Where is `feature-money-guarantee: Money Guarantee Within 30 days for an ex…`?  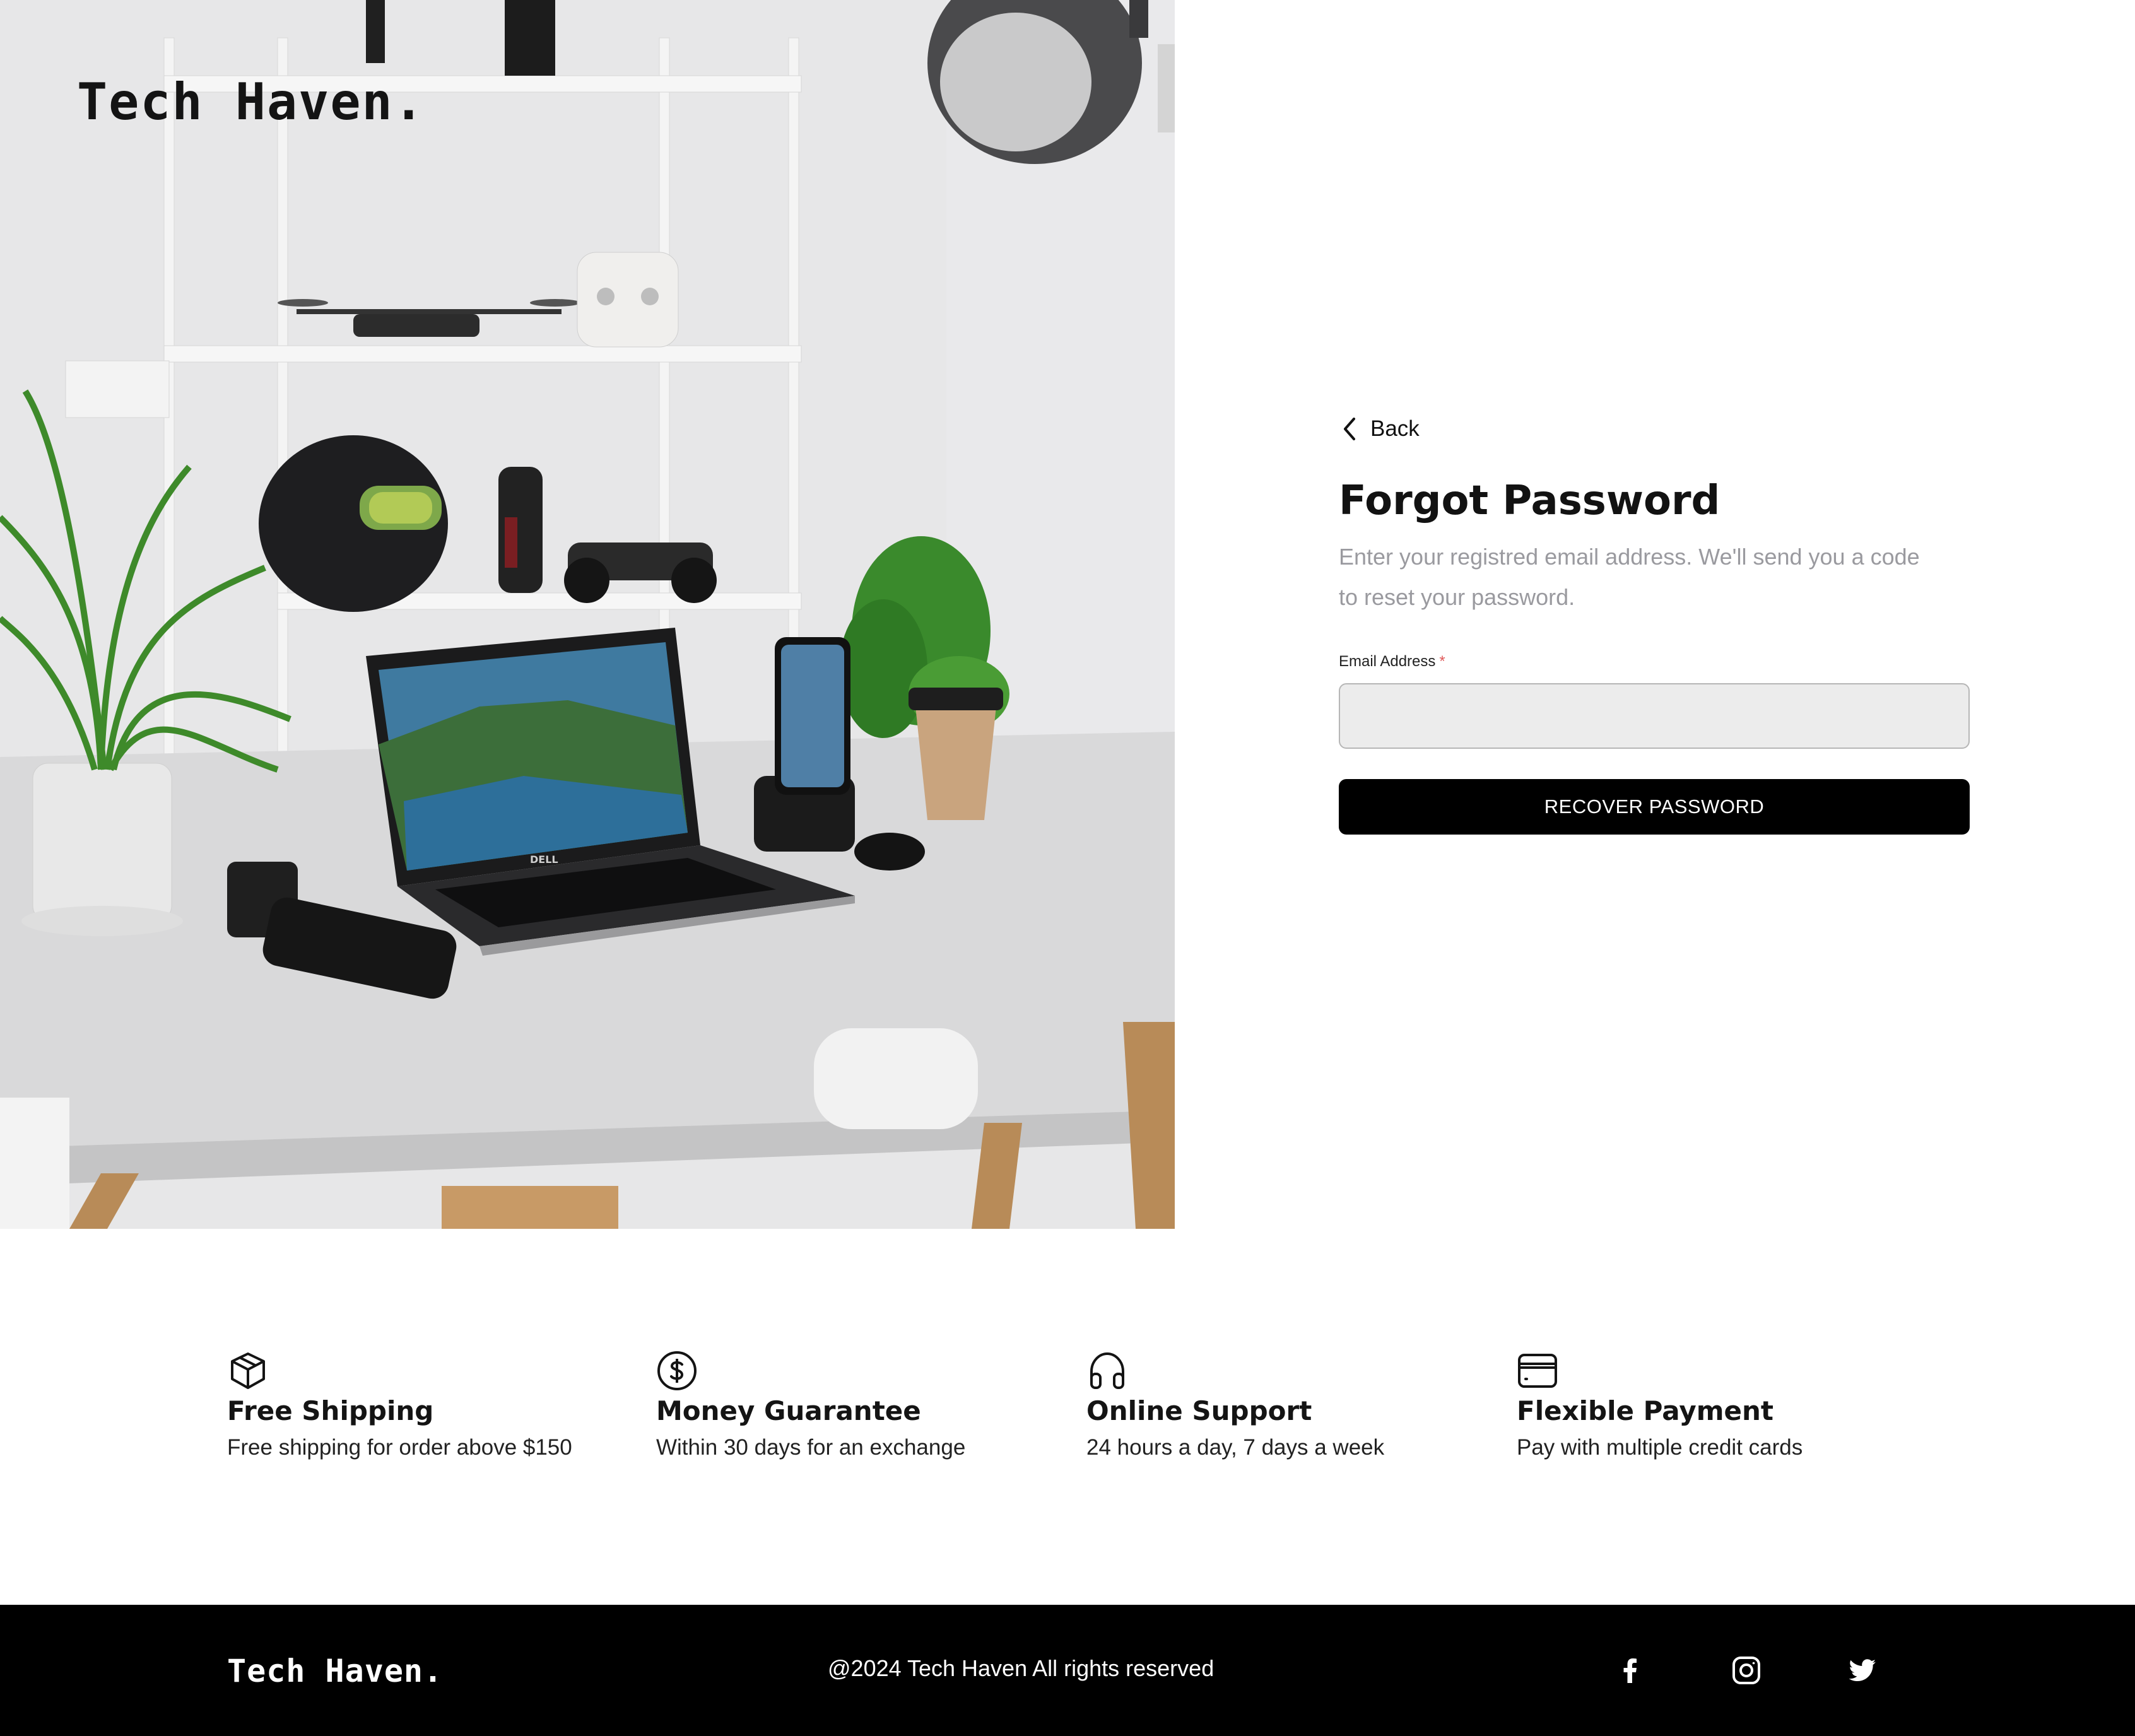 feature-money-guarantee: Money Guarantee Within 30 days for an ex… is located at coordinates (858, 1405).